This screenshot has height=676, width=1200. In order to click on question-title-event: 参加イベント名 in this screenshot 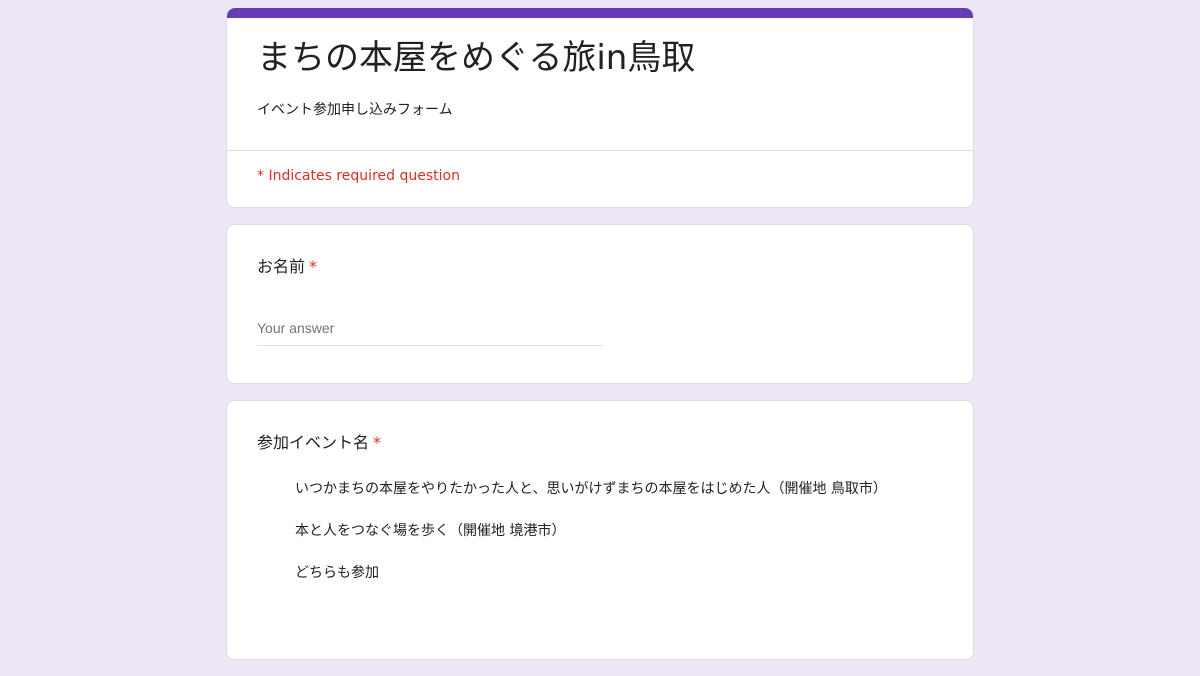, I will do `click(313, 442)`.